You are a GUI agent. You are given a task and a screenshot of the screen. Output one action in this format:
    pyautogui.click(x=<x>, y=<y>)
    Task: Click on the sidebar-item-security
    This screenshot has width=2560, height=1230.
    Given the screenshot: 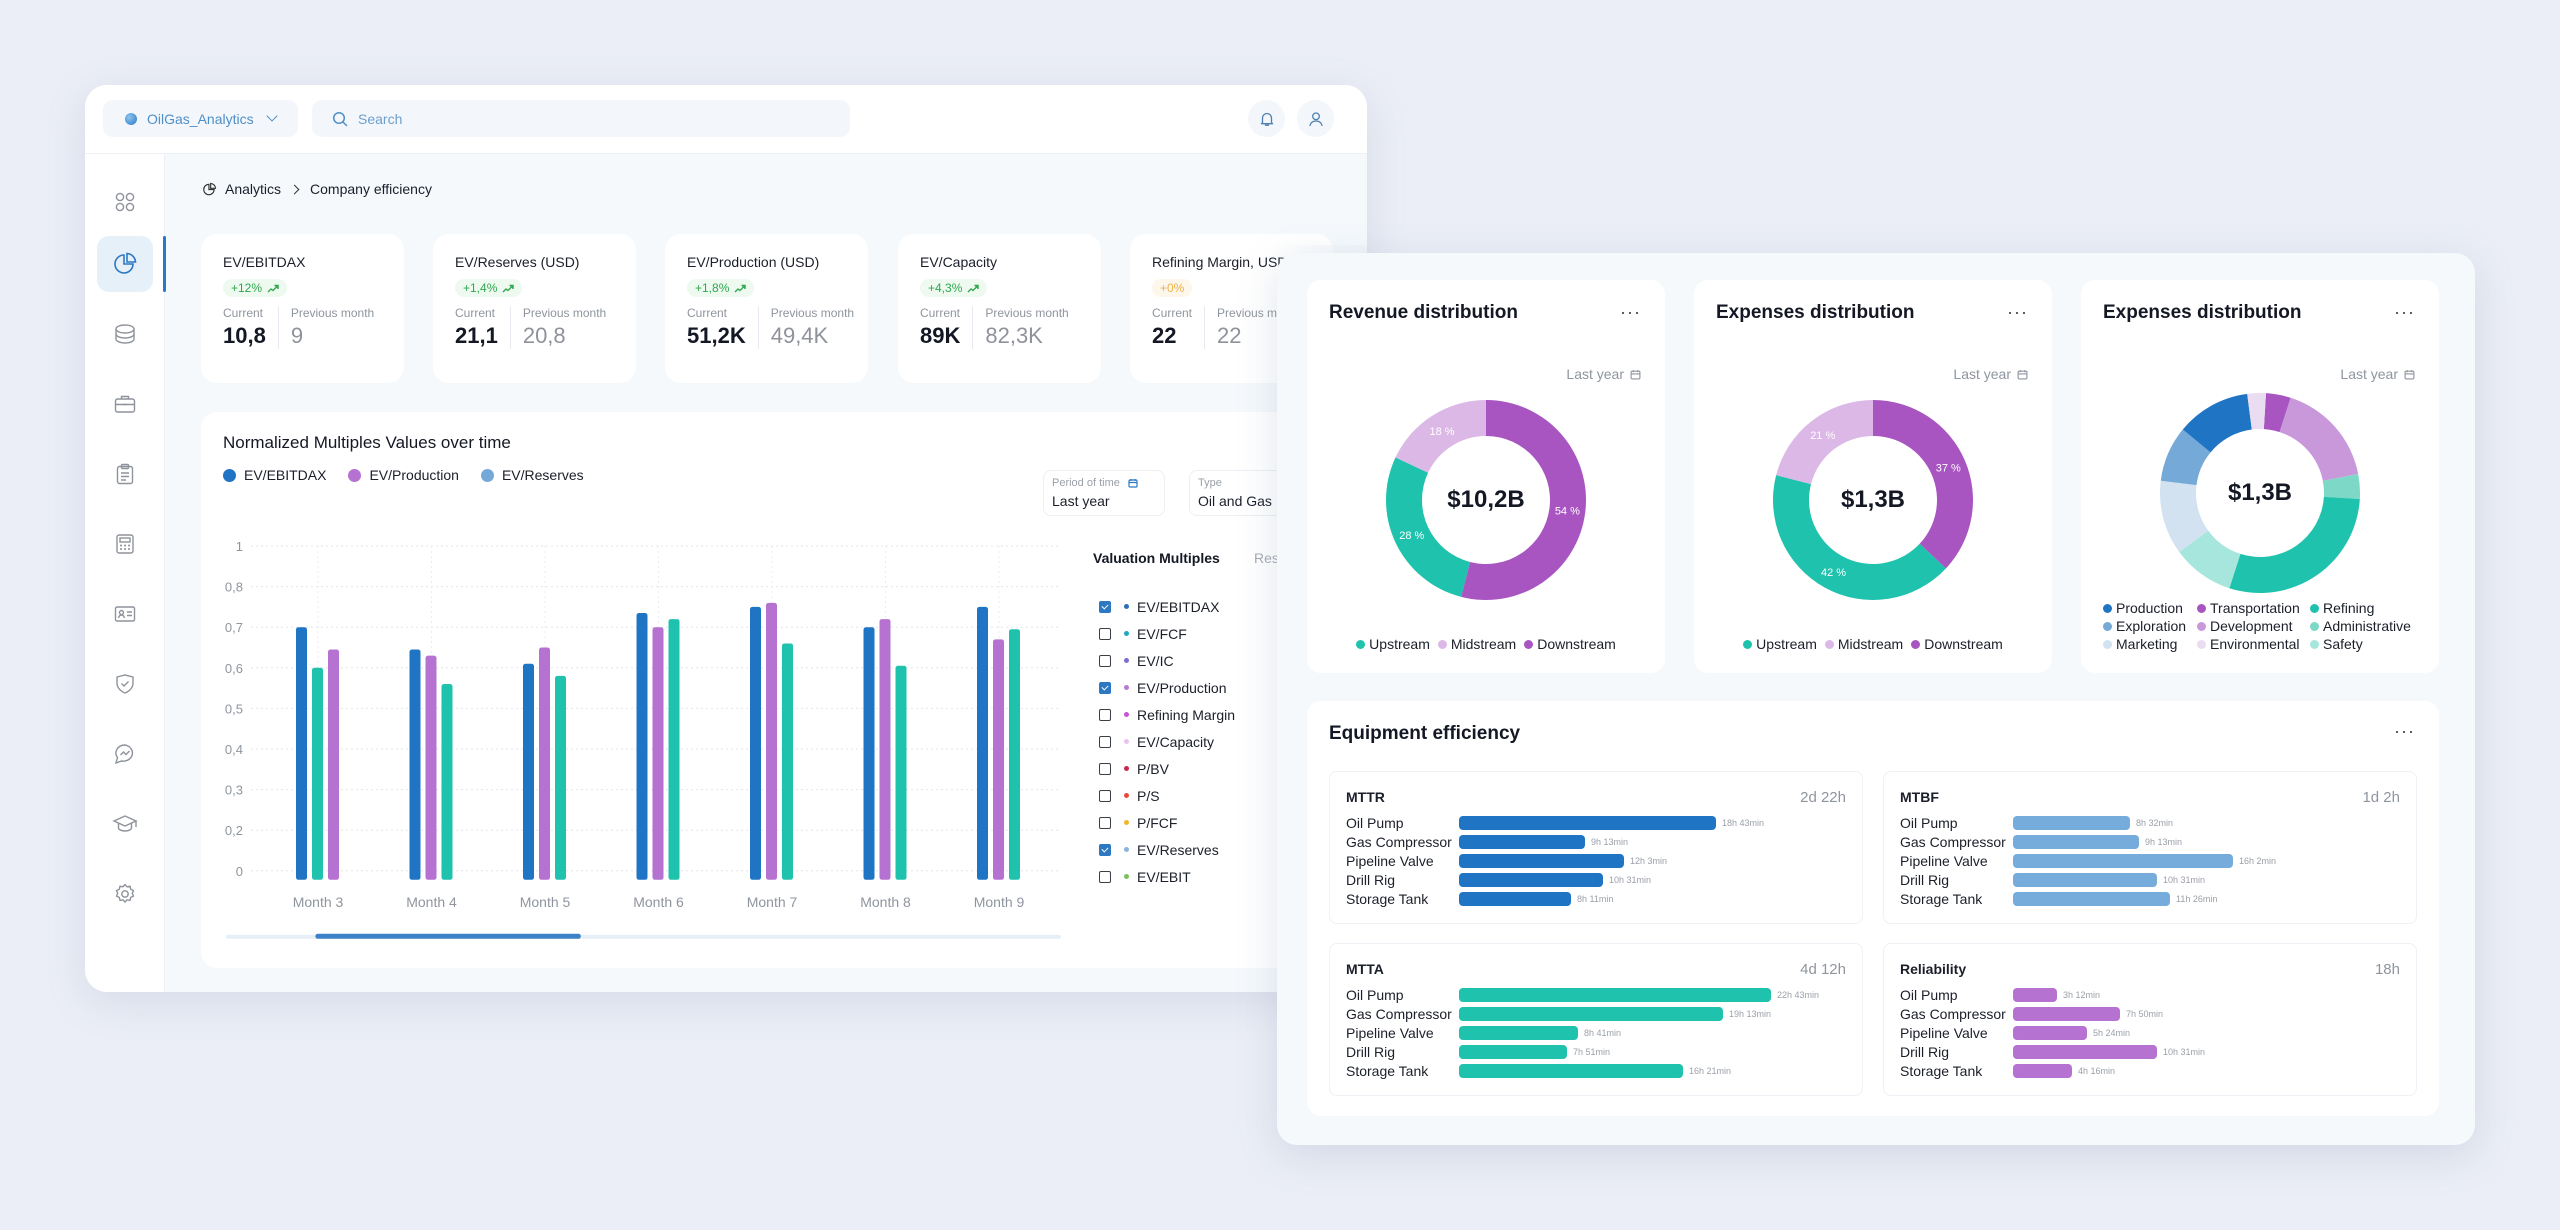 What is the action you would take?
    pyautogui.click(x=125, y=684)
    